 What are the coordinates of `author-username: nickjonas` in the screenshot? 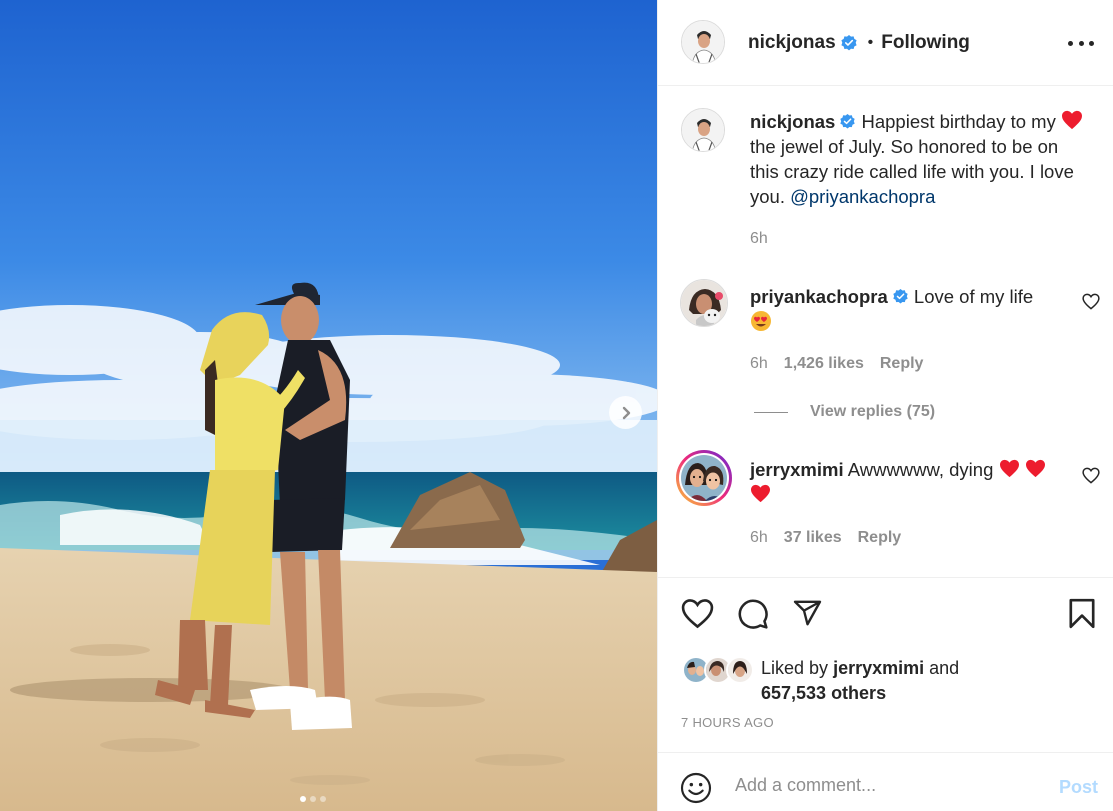 It's located at (792, 43).